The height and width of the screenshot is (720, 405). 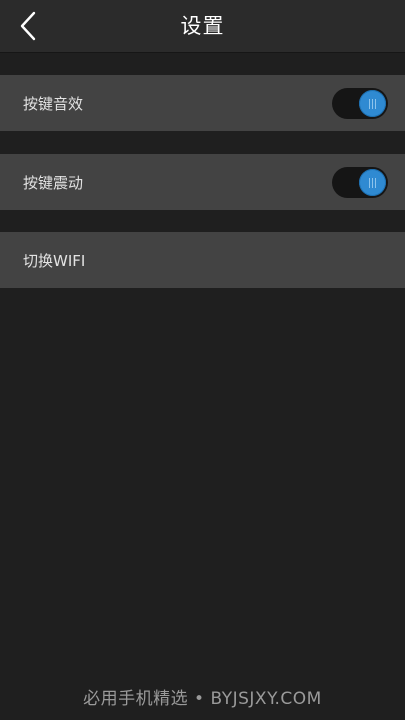 I want to click on key-sound-label: 按键音效, so click(x=53, y=103).